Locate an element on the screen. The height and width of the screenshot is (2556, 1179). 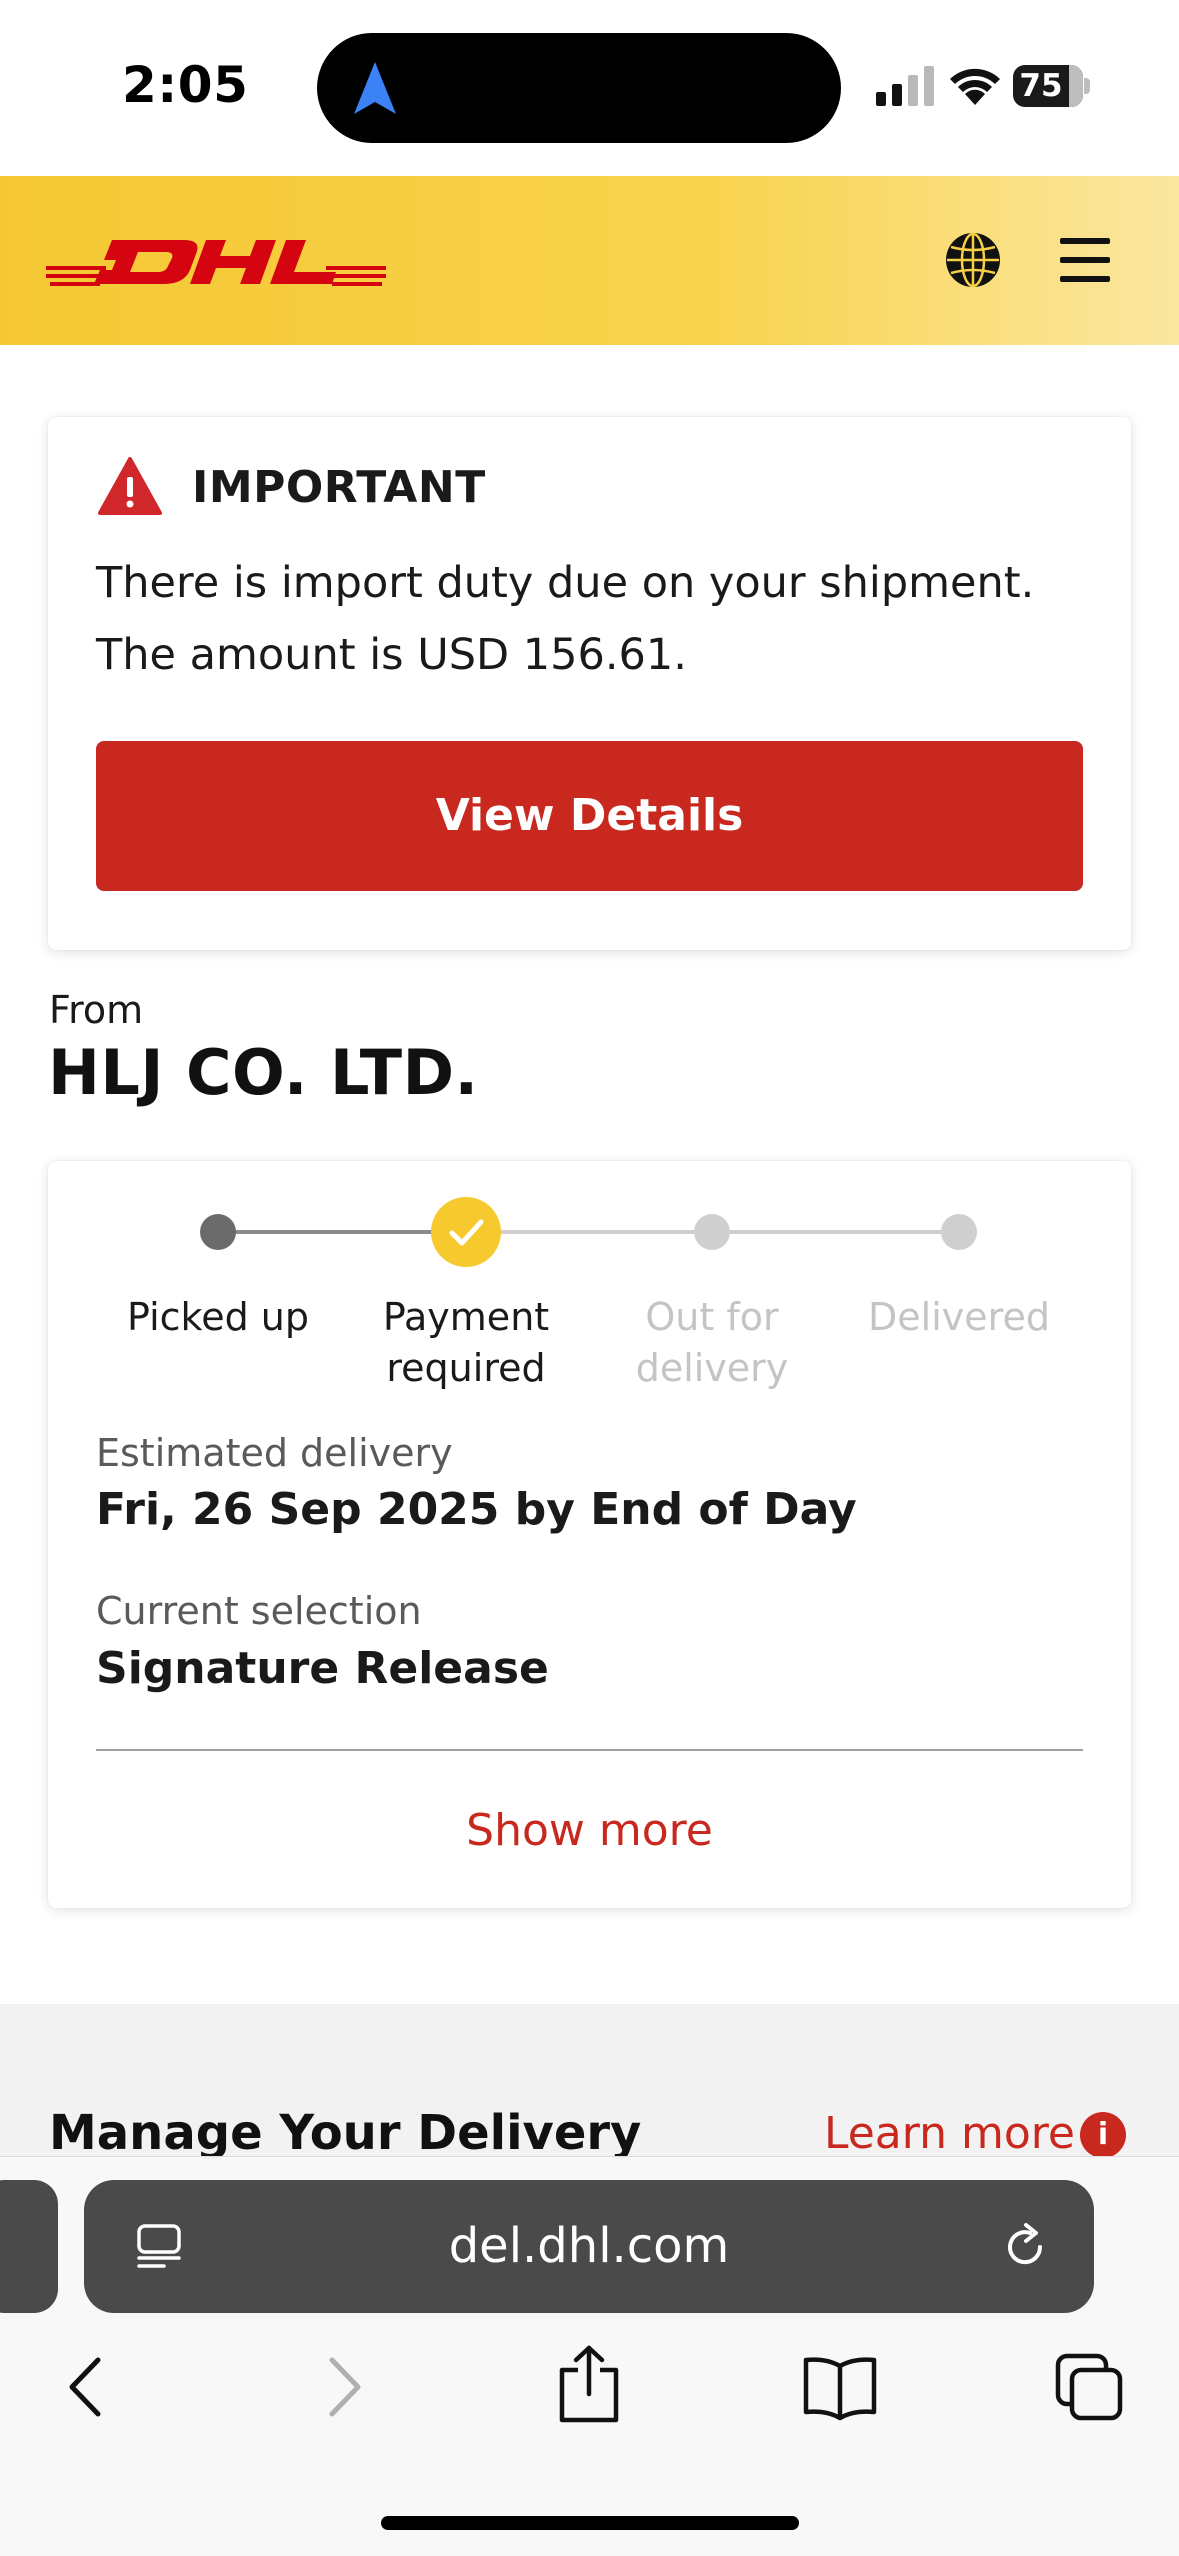
view-details-button: View Details is located at coordinates (589, 816).